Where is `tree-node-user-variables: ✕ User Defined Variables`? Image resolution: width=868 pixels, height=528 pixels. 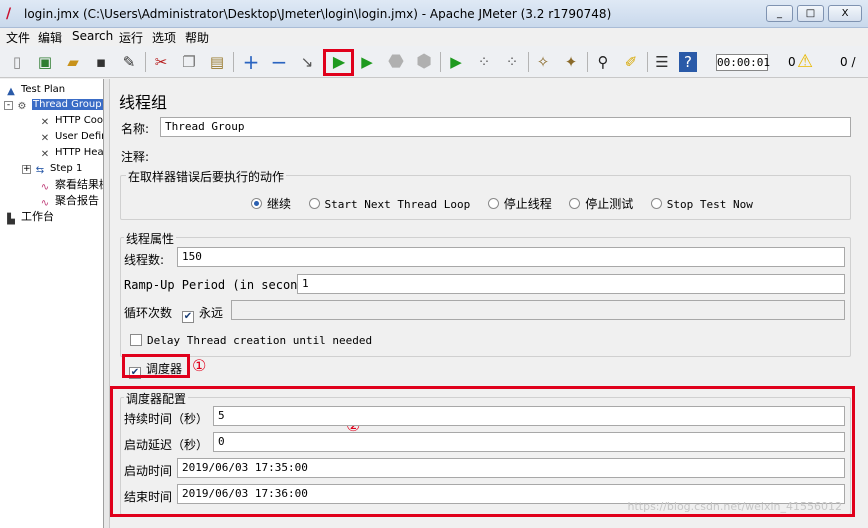
tree-node-user-variables: ✕ User Defined Variables is located at coordinates (70, 136).